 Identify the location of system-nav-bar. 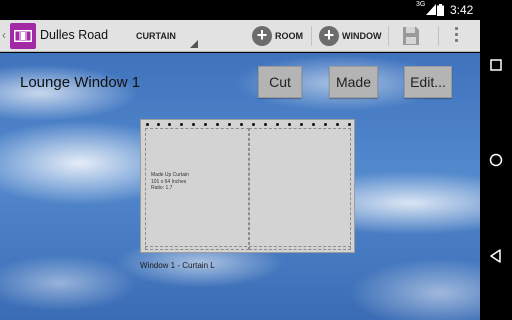
(496, 160).